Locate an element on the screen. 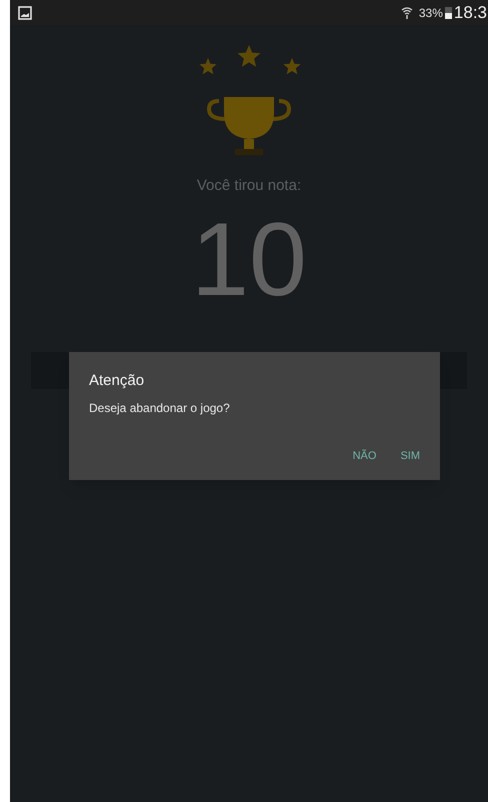  wifi-icon is located at coordinates (406, 13).